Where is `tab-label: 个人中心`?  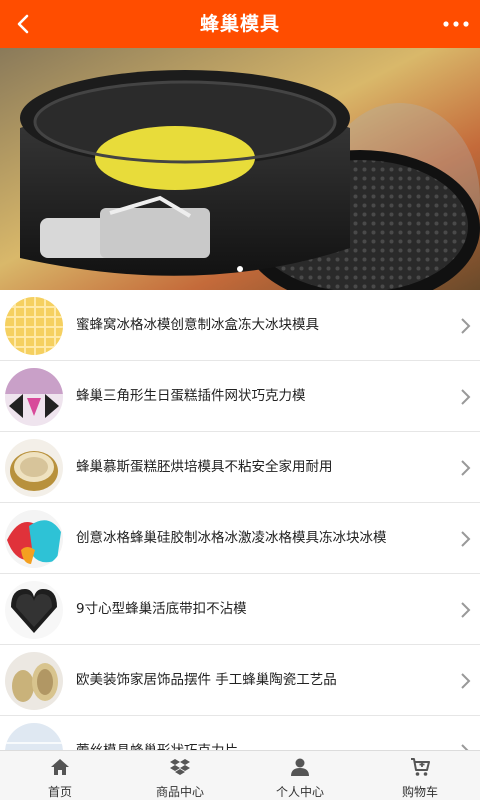 tab-label: 个人中心 is located at coordinates (299, 792).